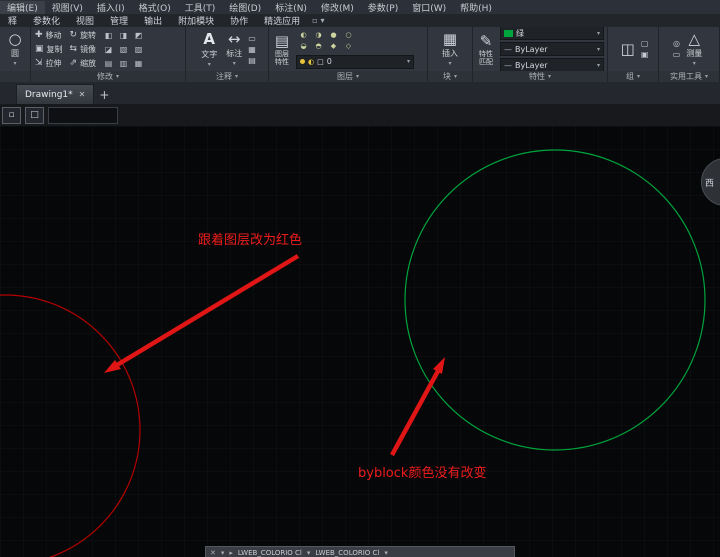 The width and height of the screenshot is (720, 557). What do you see at coordinates (70, 425) in the screenshot?
I see `red-circle-entity` at bounding box center [70, 425].